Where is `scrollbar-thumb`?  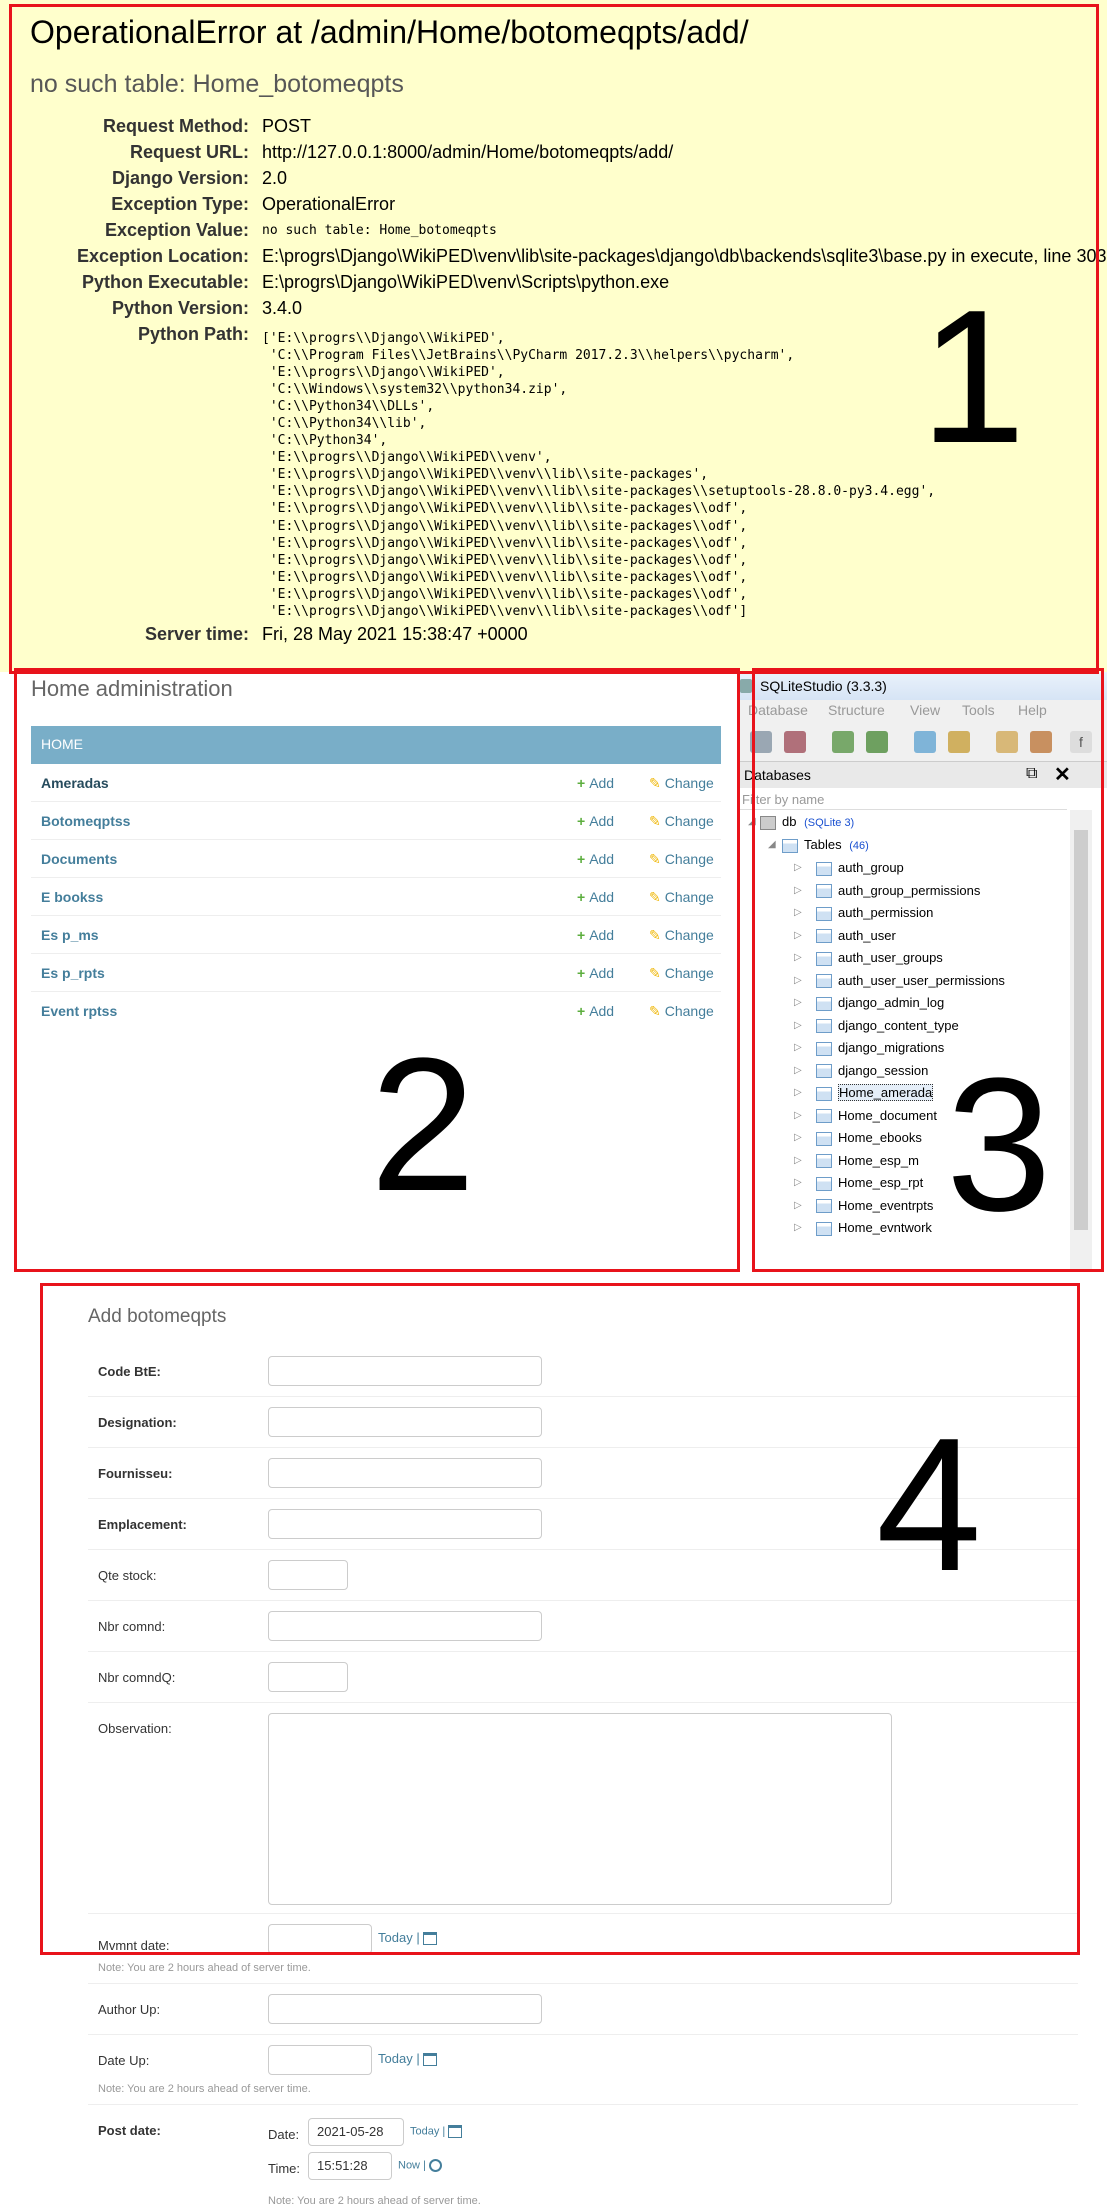 scrollbar-thumb is located at coordinates (1081, 1030).